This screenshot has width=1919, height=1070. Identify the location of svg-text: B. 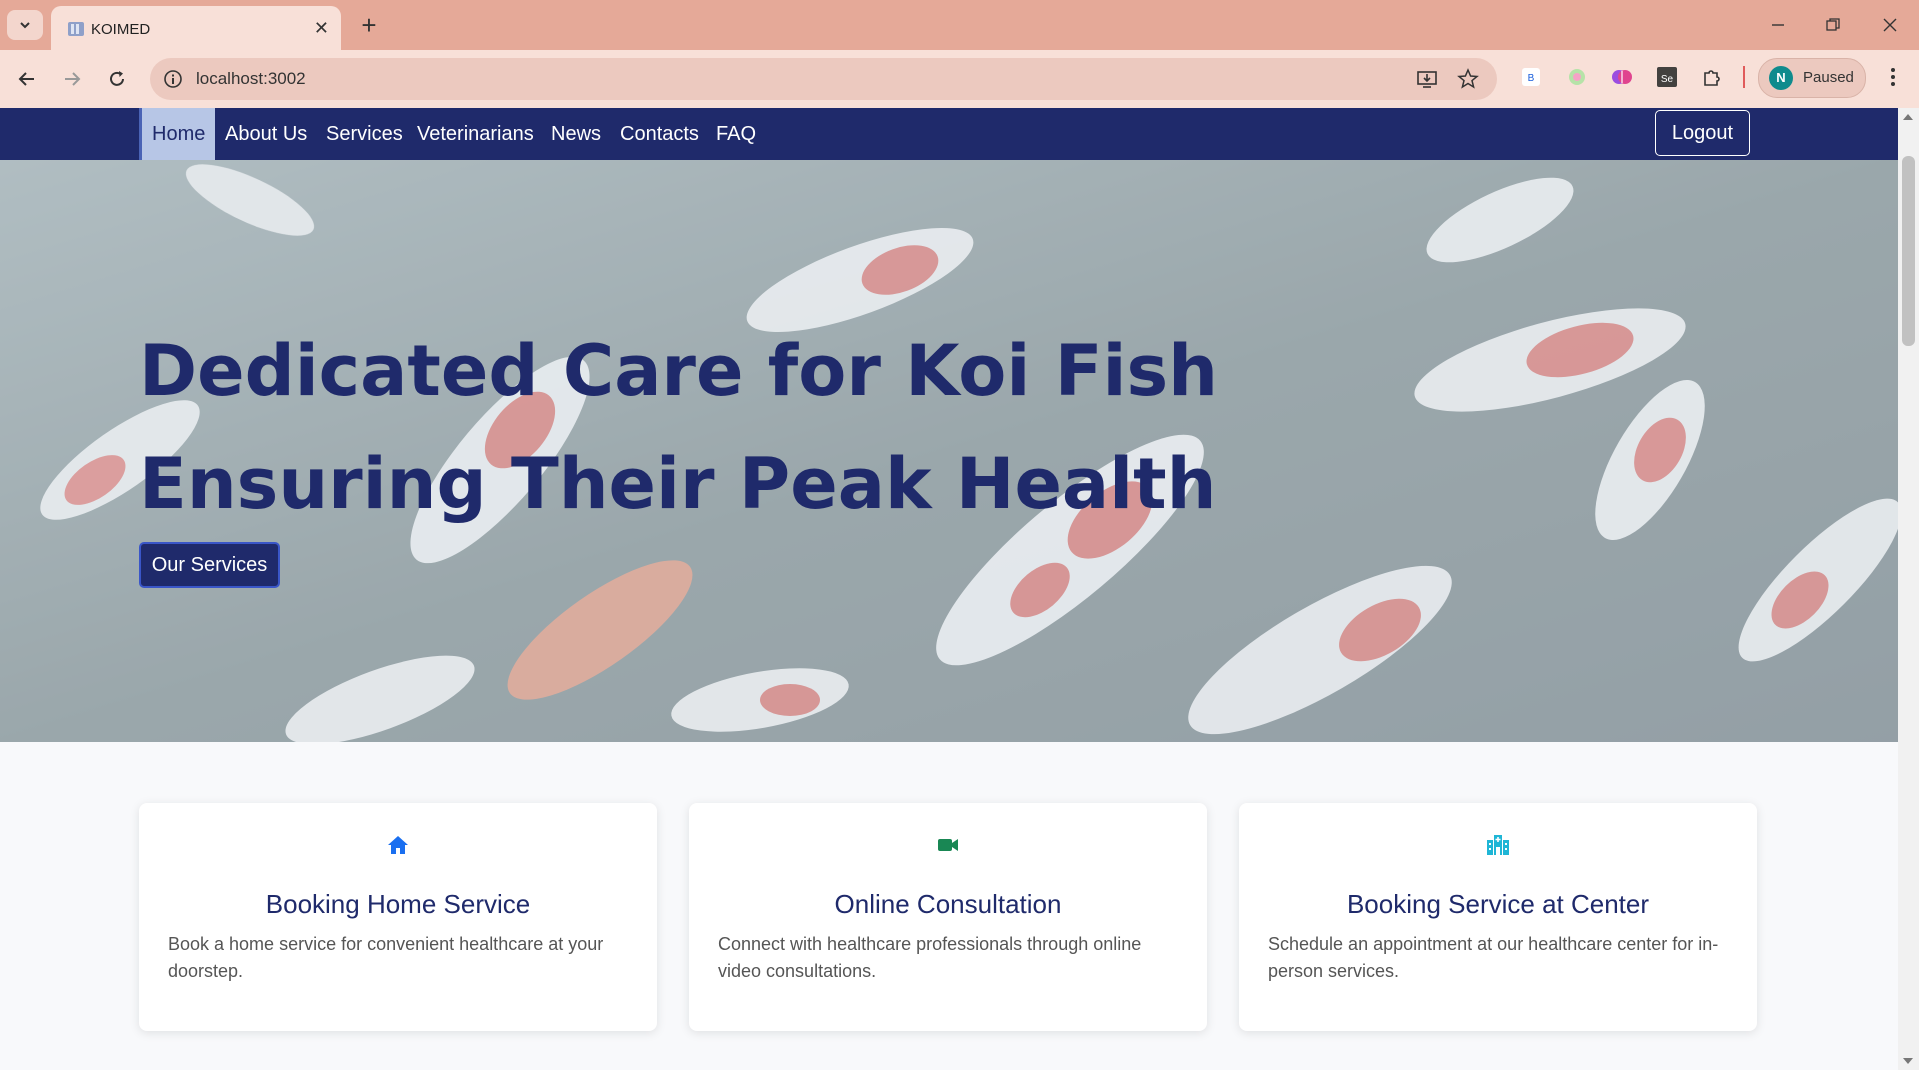
(1531, 78).